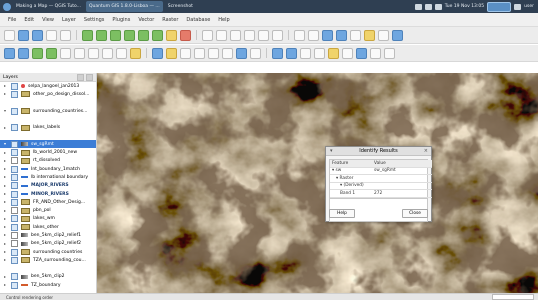  I want to click on vertex-icon, so click(347, 53).